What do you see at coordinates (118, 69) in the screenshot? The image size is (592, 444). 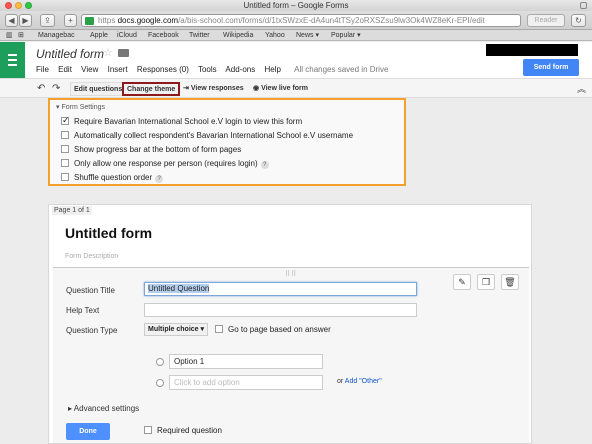 I see `menu-insert: Insert` at bounding box center [118, 69].